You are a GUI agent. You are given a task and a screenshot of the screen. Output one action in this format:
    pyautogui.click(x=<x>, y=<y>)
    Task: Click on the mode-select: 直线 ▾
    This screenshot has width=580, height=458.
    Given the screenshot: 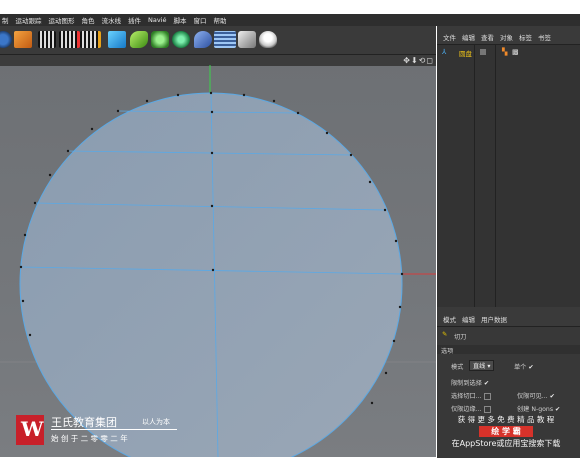 What is the action you would take?
    pyautogui.click(x=480, y=365)
    